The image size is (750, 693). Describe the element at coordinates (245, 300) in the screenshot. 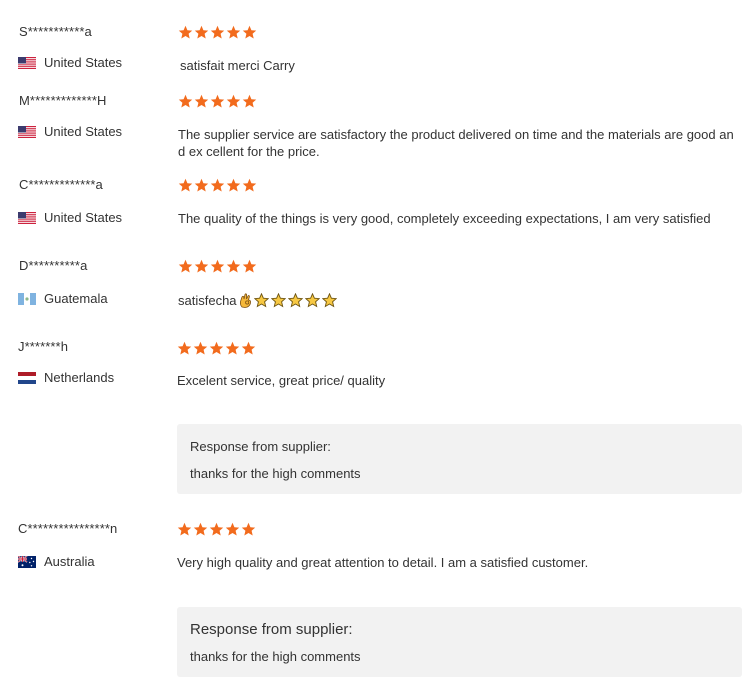

I see `ok-hand-icon` at that location.